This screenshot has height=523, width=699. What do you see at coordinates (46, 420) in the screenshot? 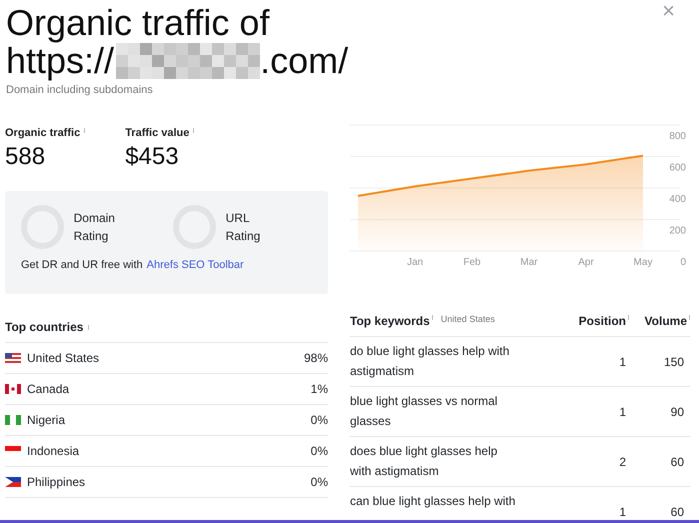
I see `country-name: Nigeria` at bounding box center [46, 420].